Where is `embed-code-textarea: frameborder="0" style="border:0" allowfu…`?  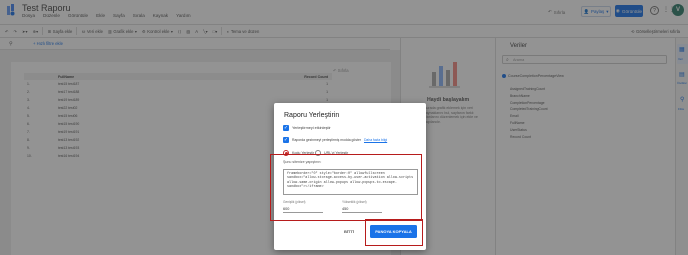
embed-code-textarea: frameborder="0" style="border:0" allowfu… is located at coordinates (350, 182).